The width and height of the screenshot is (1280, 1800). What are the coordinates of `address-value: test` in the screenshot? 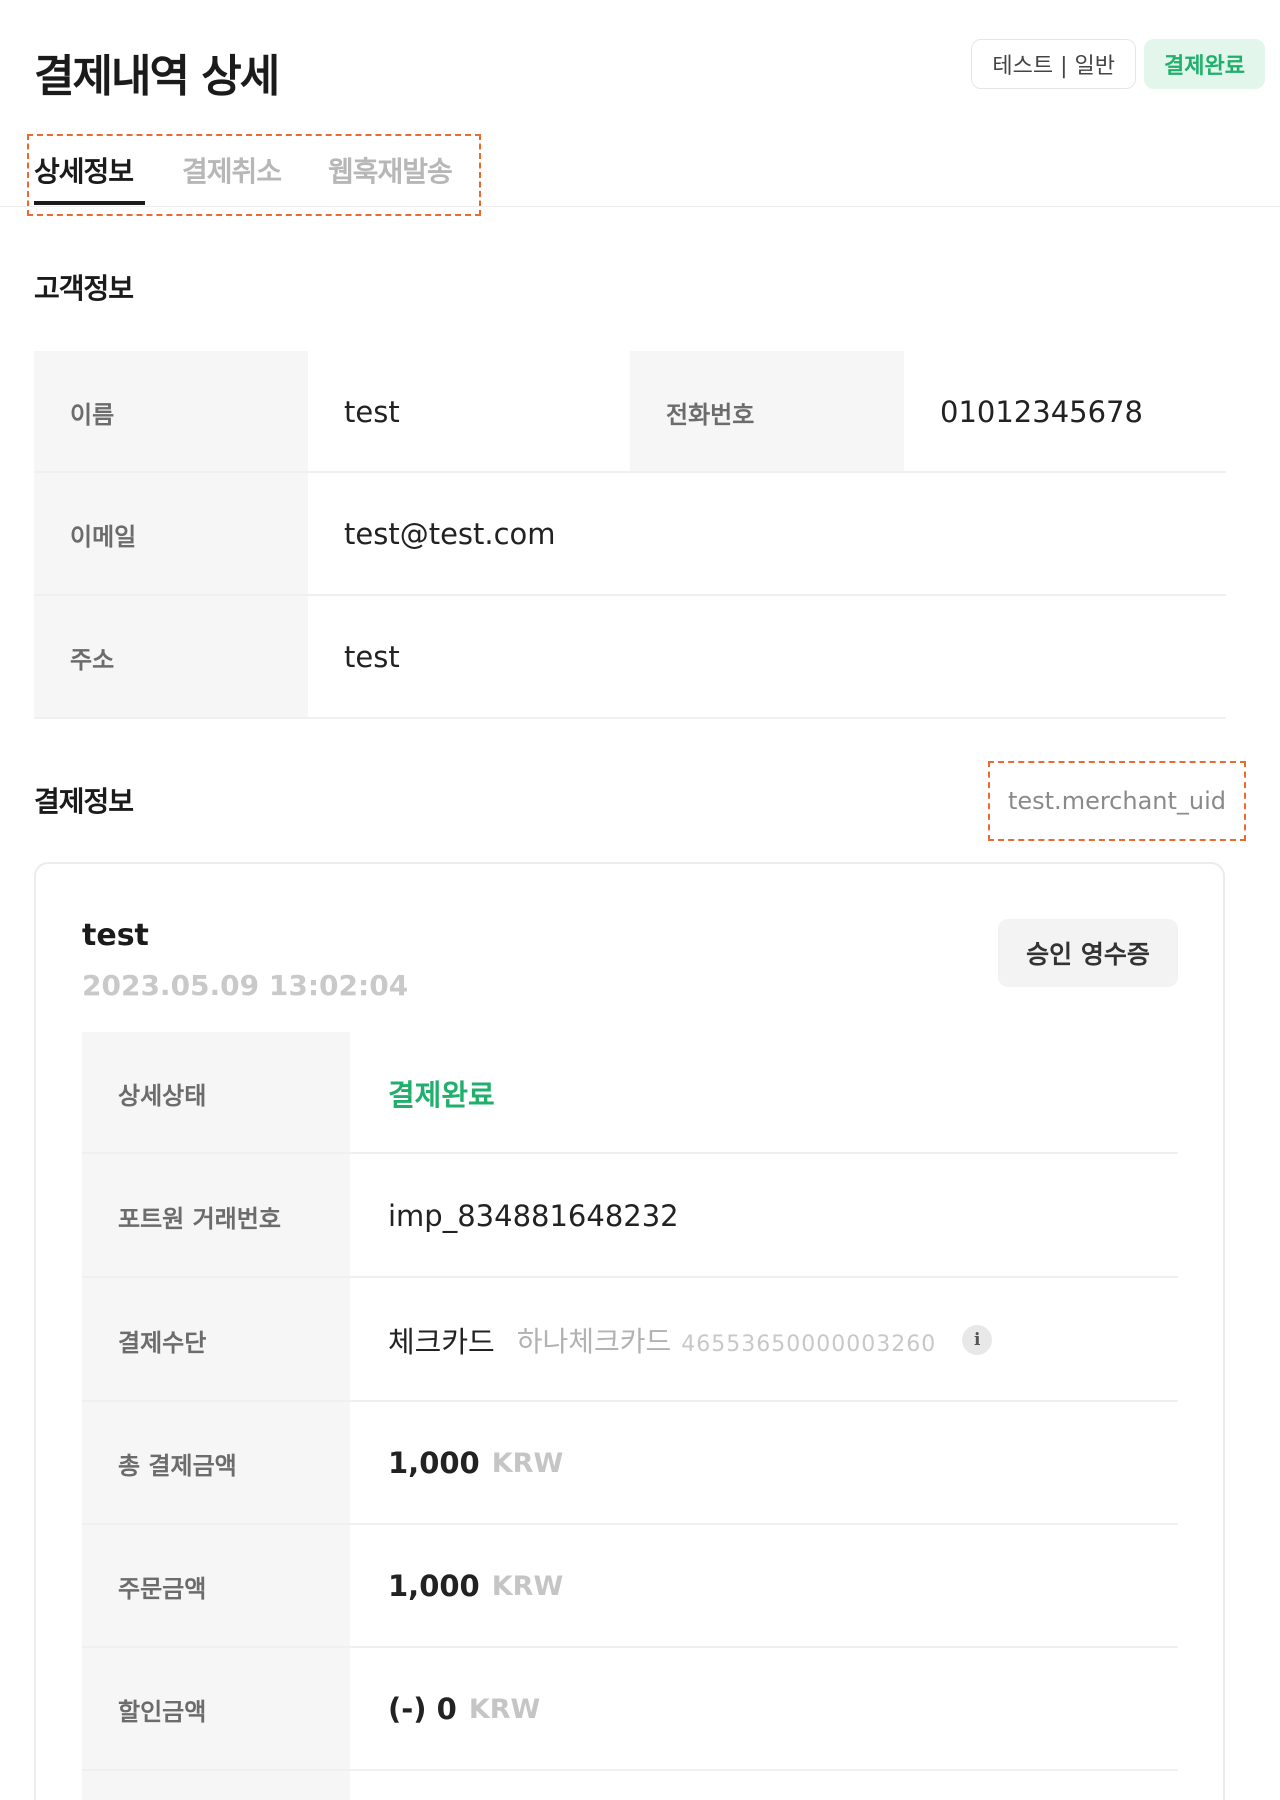 It's located at (372, 657).